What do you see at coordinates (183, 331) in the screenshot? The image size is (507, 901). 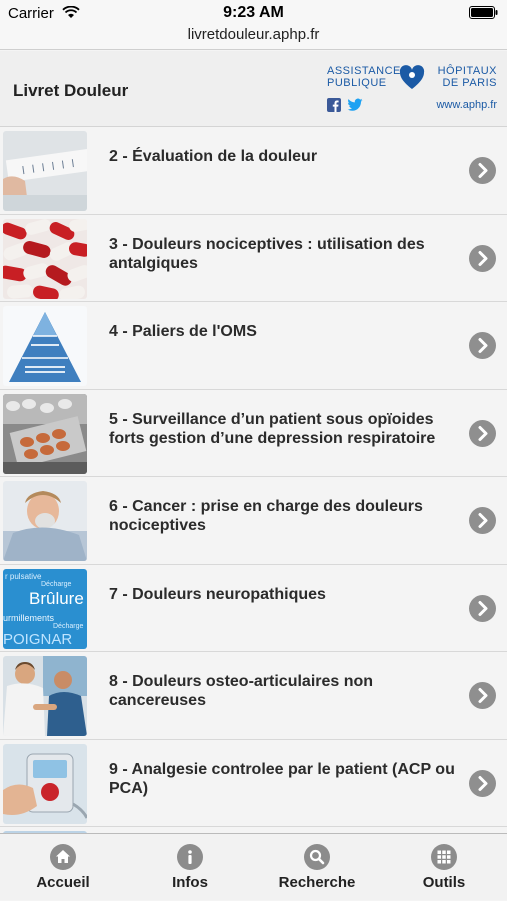 I see `item-label: 4 - Paliers de l'OMS` at bounding box center [183, 331].